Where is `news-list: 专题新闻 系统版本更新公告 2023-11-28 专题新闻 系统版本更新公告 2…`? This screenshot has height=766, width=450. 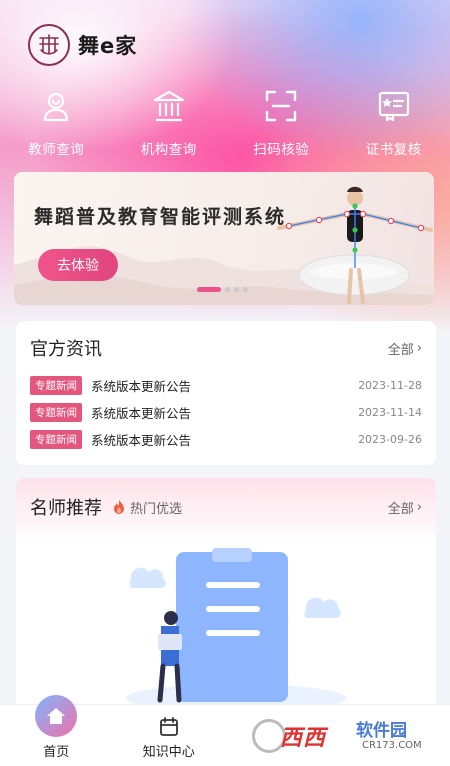
news-list: 专题新闻 系统版本更新公告 2023-11-28 专题新闻 系统版本更新公告 2… is located at coordinates (226, 412).